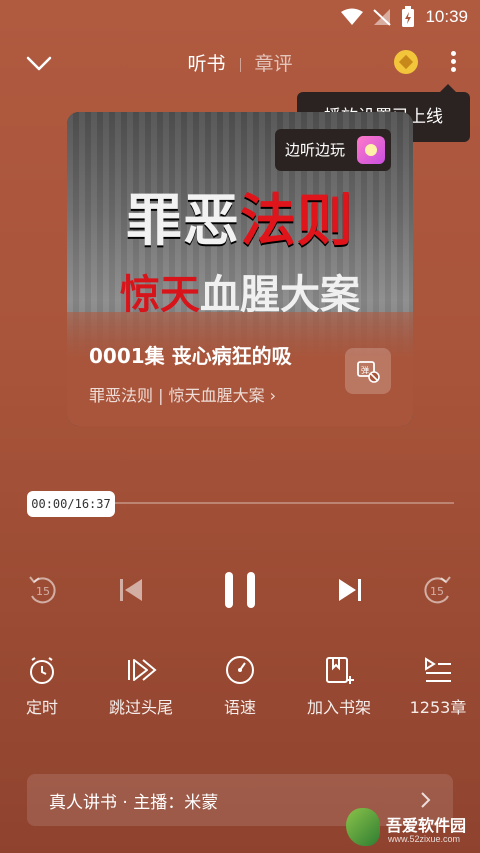 The image size is (480, 853). Describe the element at coordinates (71, 504) in the screenshot. I see `progress-handle-time: 00:00/16:37` at that location.